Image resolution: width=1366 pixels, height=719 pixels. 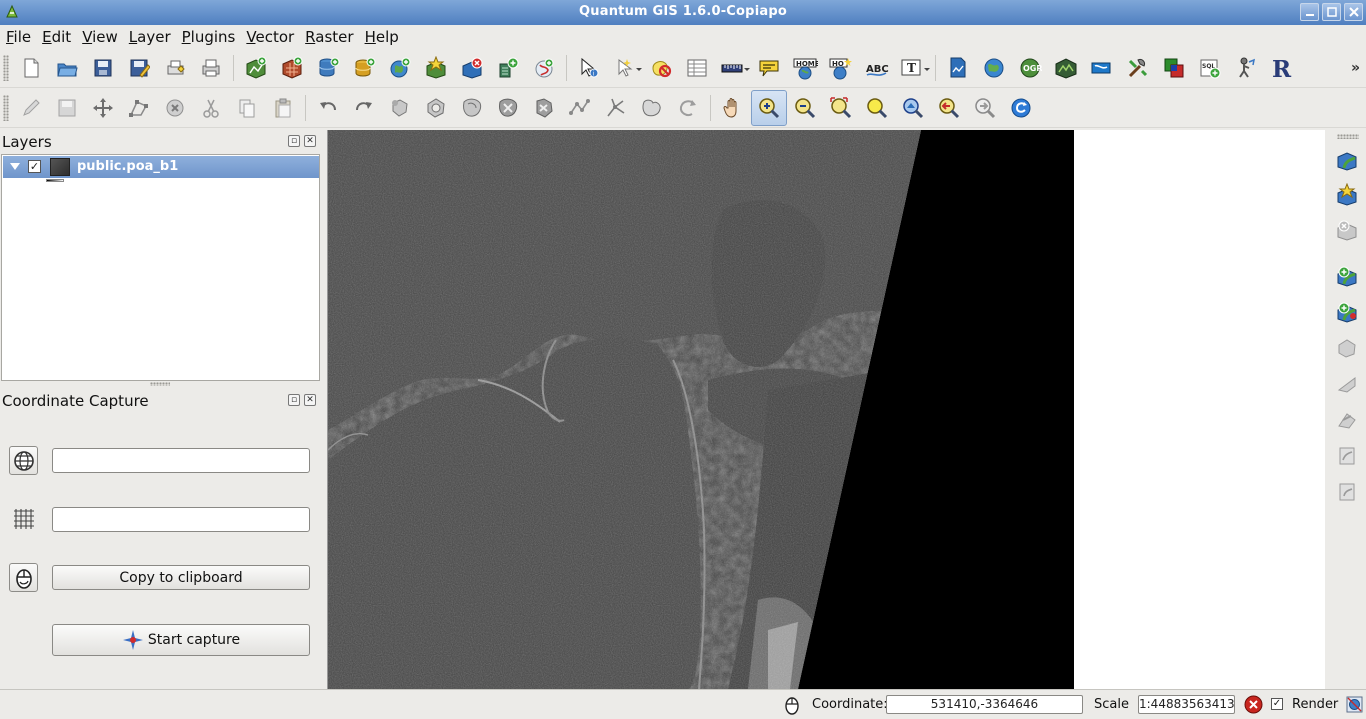 What do you see at coordinates (67, 68) in the screenshot?
I see `open-project-button` at bounding box center [67, 68].